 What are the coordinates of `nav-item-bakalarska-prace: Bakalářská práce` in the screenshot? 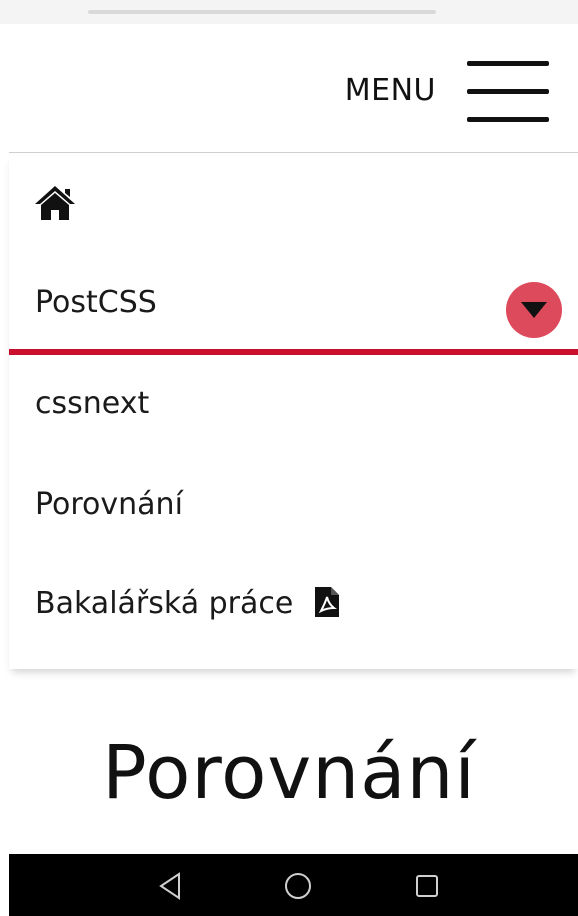 It's located at (187, 603).